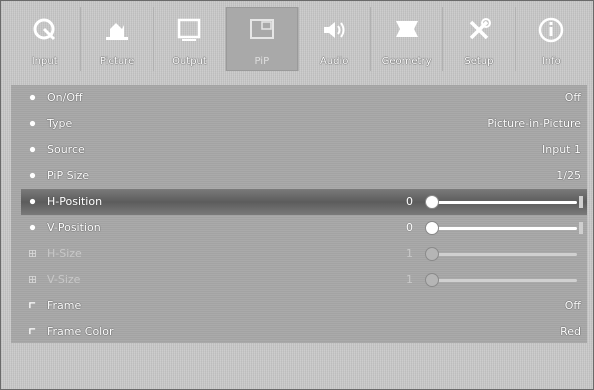 The width and height of the screenshot is (594, 390). I want to click on tab-geometry: Geometry, so click(407, 39).